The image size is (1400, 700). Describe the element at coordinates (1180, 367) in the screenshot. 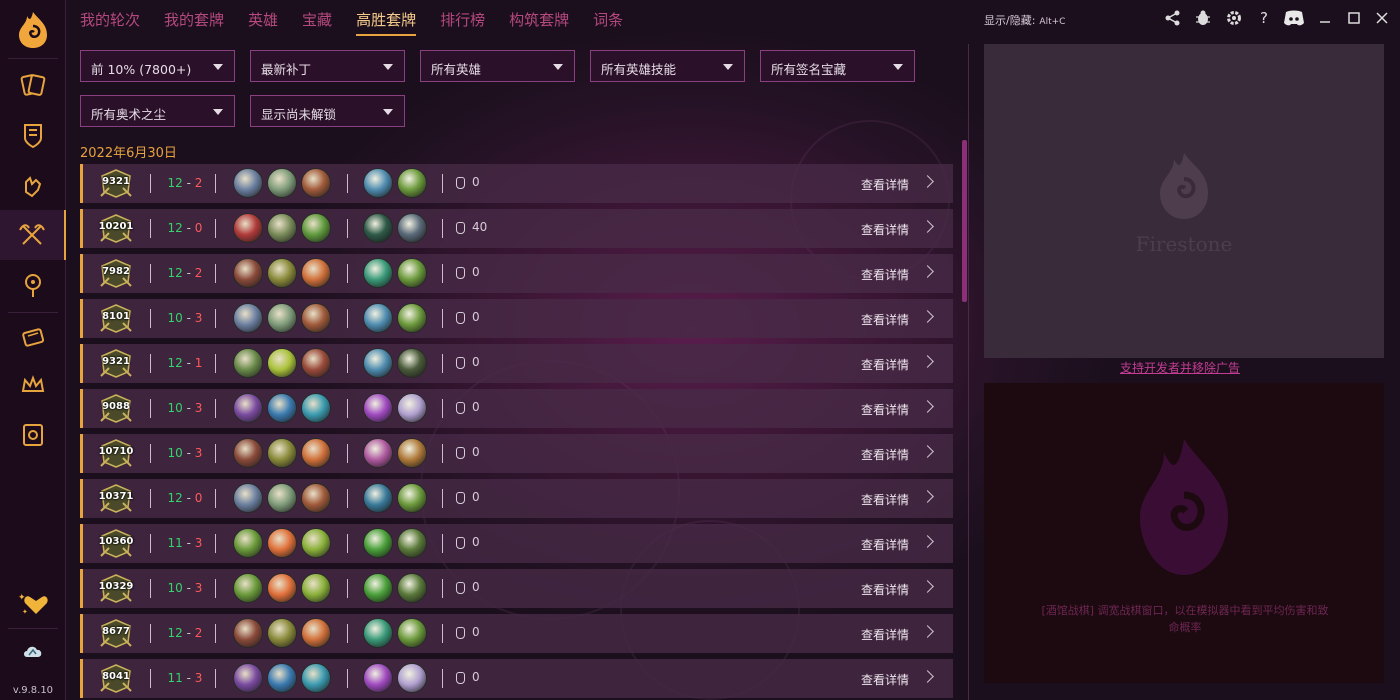

I see `support-developer-link: 支持开发者并移除广告` at that location.